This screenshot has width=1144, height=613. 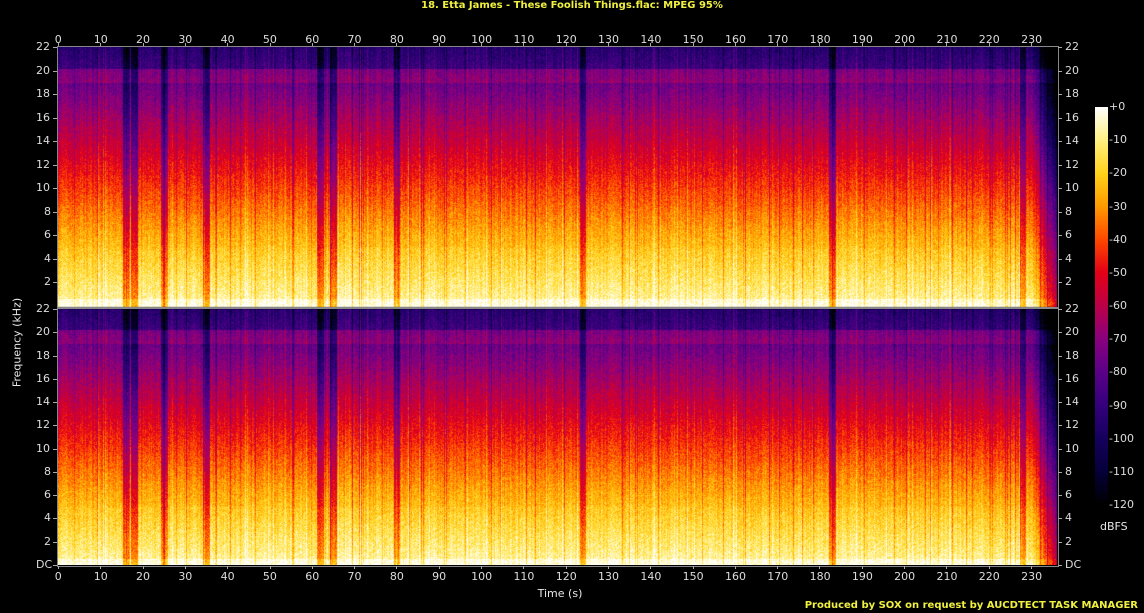 I want to click on x-tick-label-bottom: 80, so click(x=396, y=576).